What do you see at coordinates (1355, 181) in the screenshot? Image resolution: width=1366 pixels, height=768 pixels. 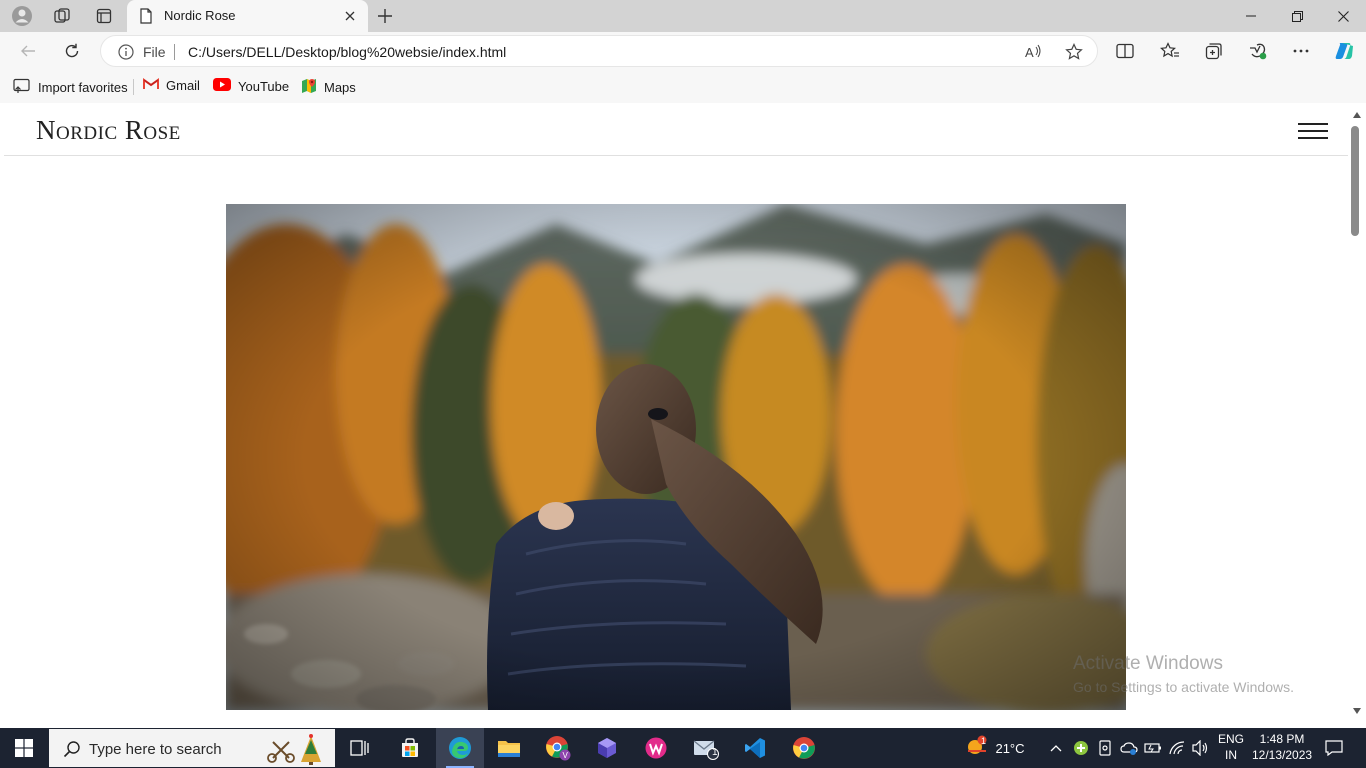 I see `scroll-thumb` at bounding box center [1355, 181].